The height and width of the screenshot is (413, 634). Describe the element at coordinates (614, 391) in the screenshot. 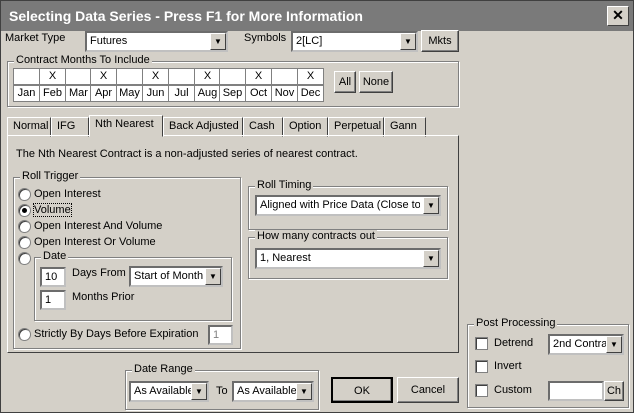

I see `custom-choose-button: Ch` at that location.